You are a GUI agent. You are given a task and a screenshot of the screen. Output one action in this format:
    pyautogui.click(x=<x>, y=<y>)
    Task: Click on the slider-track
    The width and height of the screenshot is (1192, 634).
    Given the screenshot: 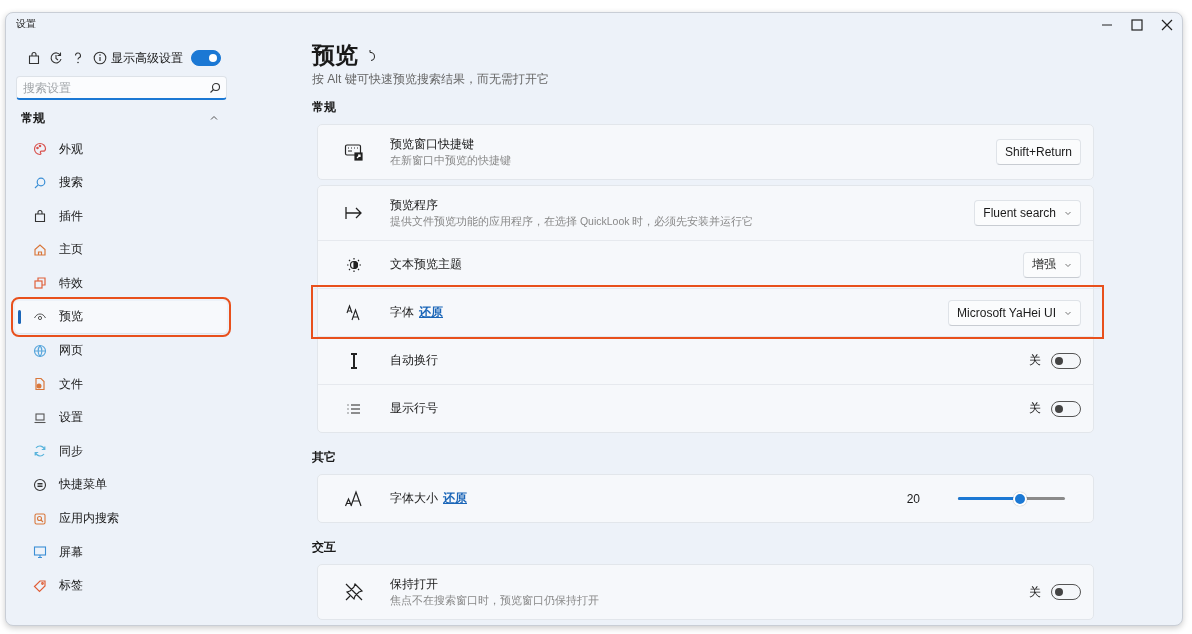 What is the action you would take?
    pyautogui.click(x=1011, y=498)
    